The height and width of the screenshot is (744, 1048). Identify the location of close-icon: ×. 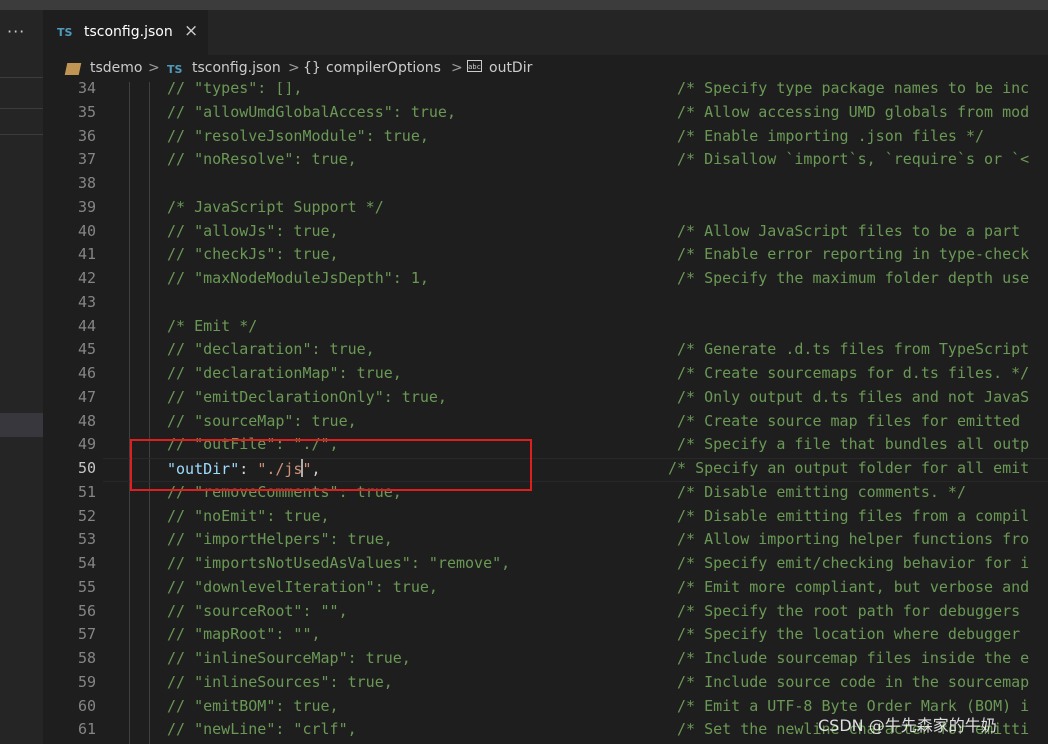
(191, 31).